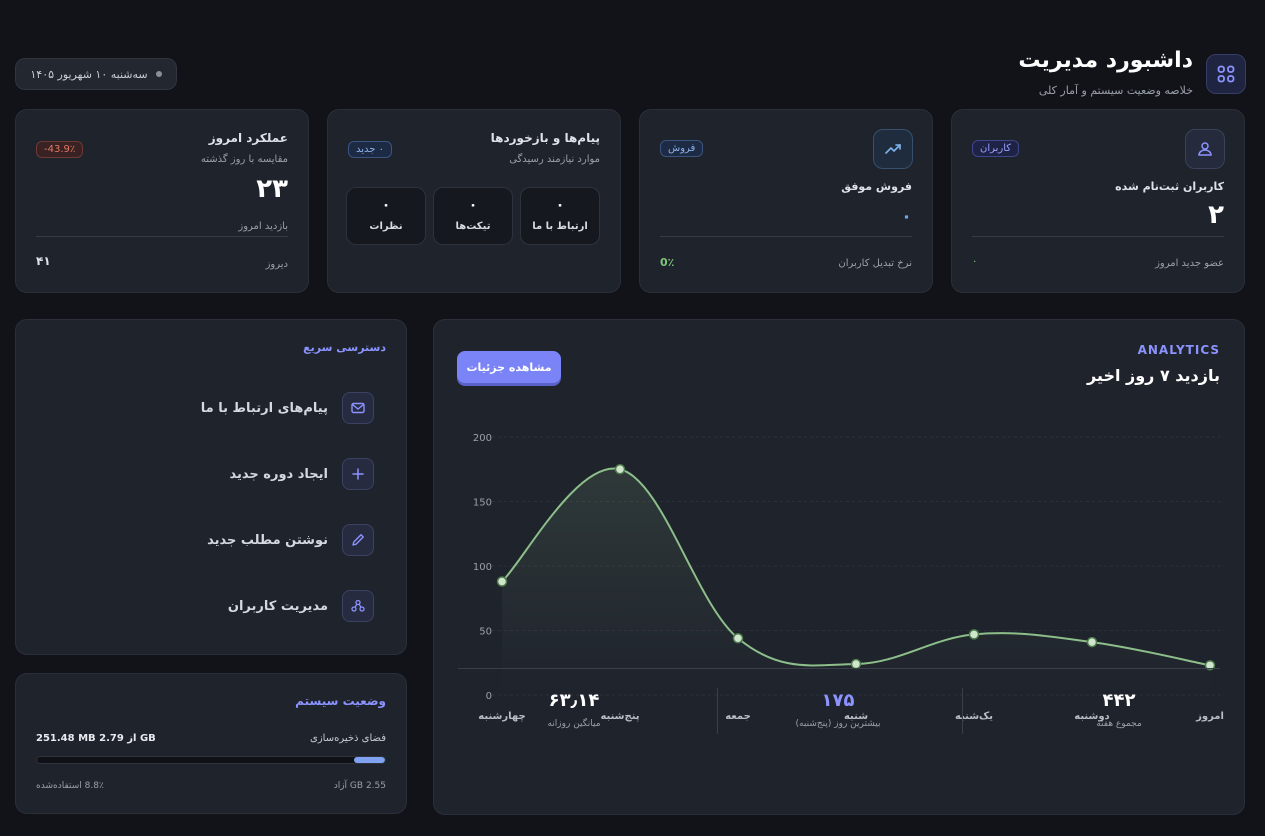  Describe the element at coordinates (574, 700) in the screenshot. I see `summary-value: ۶۳٫۱۴` at that location.